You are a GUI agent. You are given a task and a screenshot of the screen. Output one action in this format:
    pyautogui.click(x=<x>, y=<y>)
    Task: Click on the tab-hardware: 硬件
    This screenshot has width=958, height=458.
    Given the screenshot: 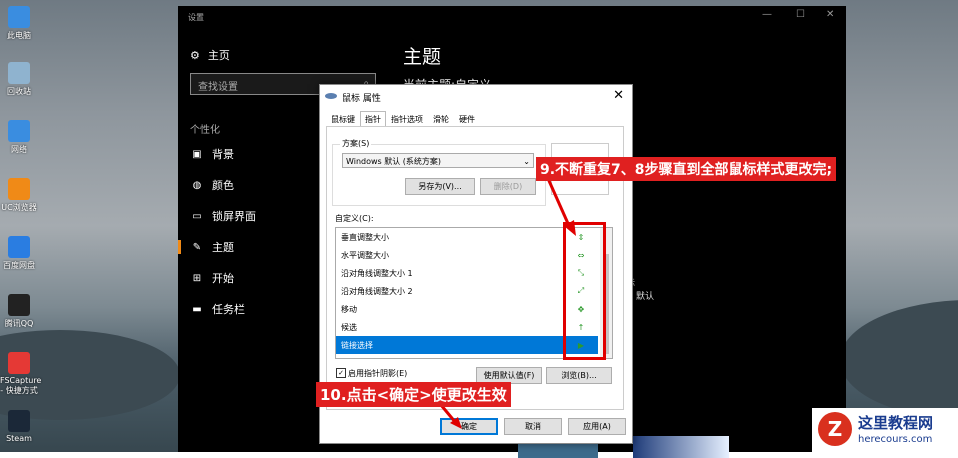 What is the action you would take?
    pyautogui.click(x=467, y=118)
    